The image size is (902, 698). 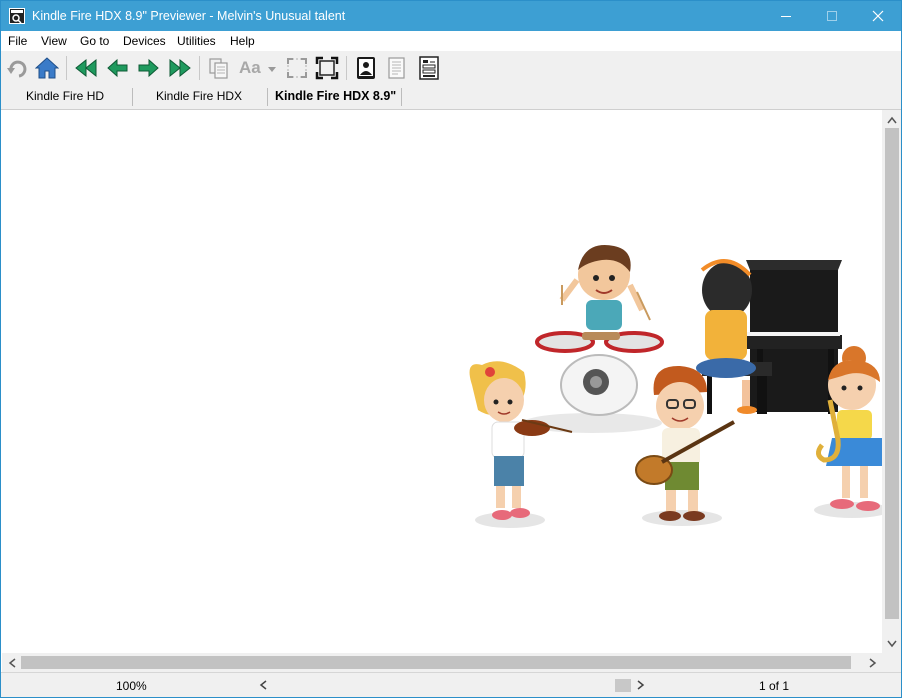 I want to click on scrollbar-corner, so click(x=891, y=662).